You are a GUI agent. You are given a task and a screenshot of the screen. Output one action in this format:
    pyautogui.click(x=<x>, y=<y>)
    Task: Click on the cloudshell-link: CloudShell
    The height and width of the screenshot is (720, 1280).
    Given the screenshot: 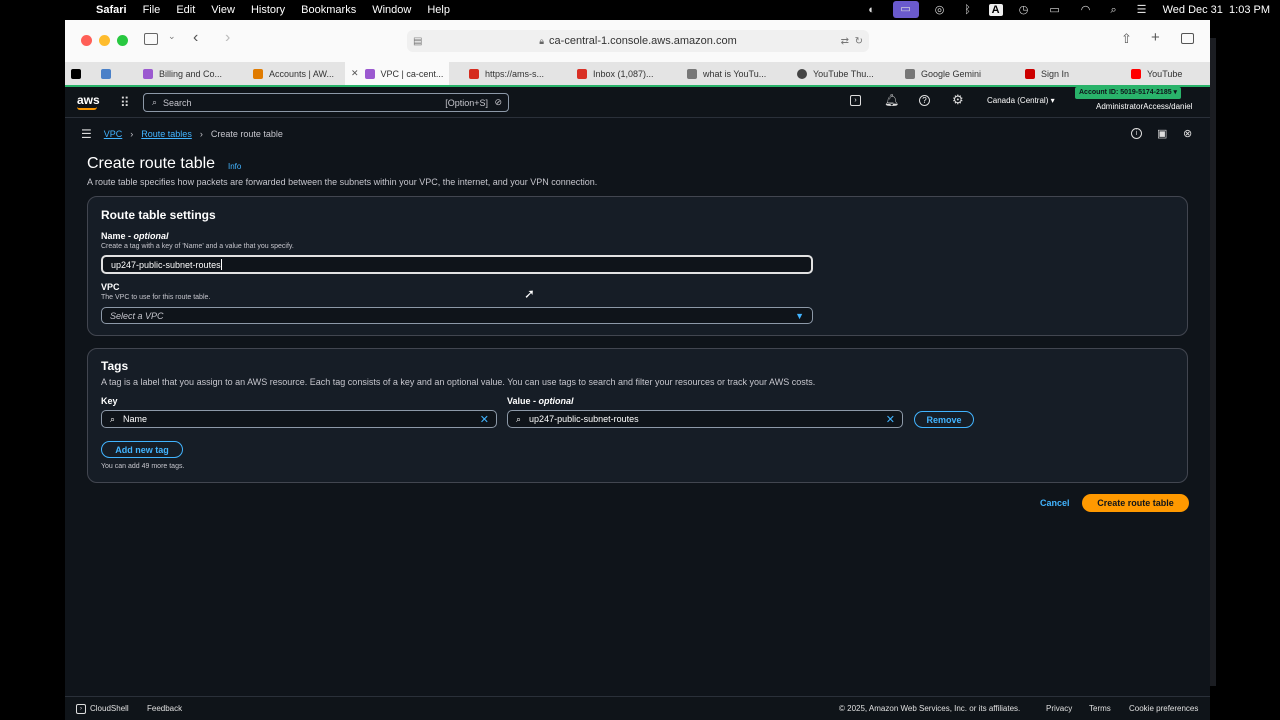 What is the action you would take?
    pyautogui.click(x=109, y=708)
    